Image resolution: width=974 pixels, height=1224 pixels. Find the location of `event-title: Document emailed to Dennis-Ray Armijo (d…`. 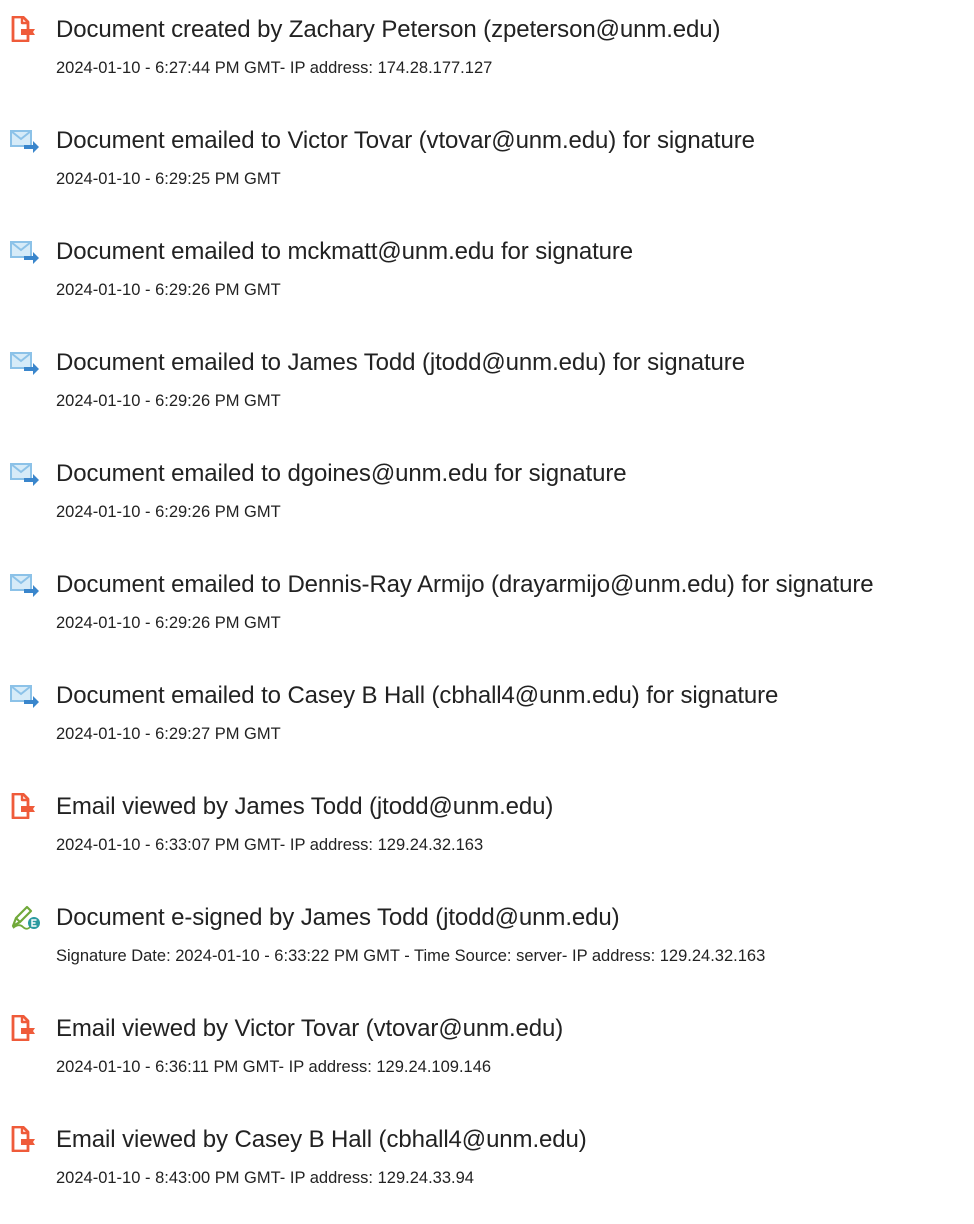

event-title: Document emailed to Dennis-Ray Armijo (d… is located at coordinates (465, 584).